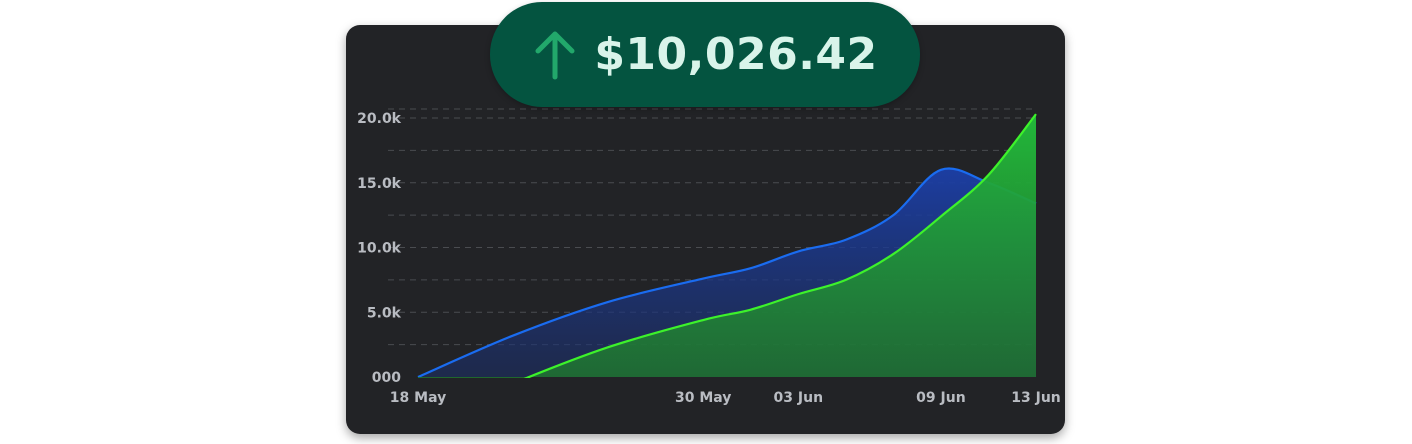  What do you see at coordinates (386, 378) in the screenshot?
I see `y-tick-label: 000` at bounding box center [386, 378].